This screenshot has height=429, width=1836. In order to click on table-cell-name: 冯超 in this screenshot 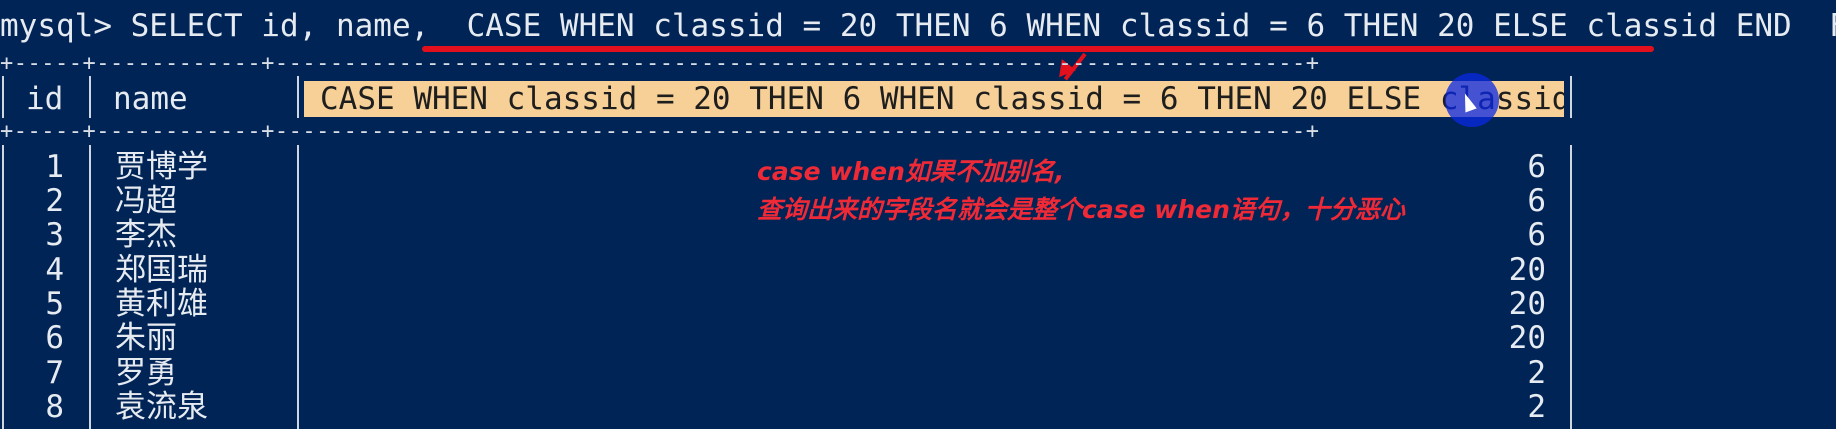, I will do `click(146, 201)`.